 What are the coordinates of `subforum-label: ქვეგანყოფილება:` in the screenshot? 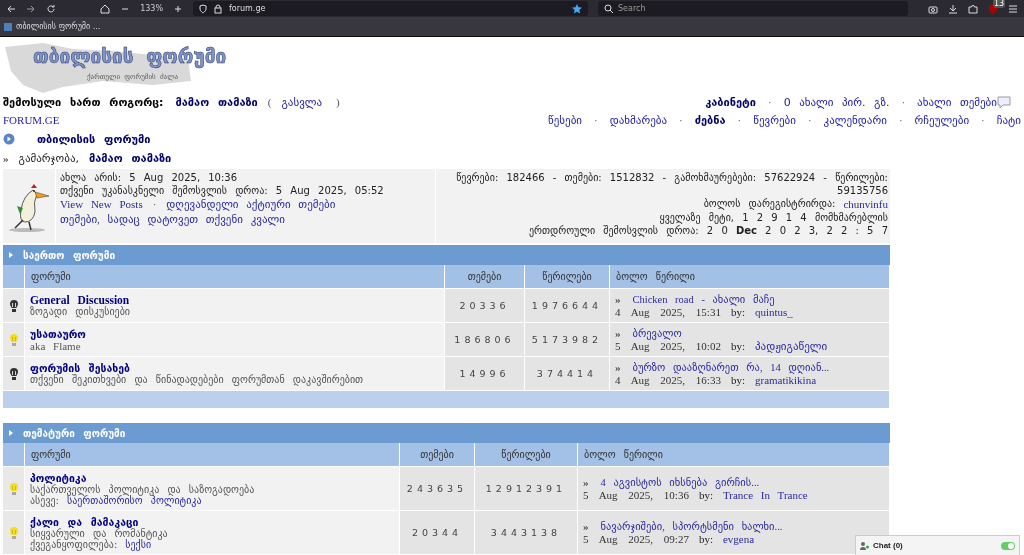 It's located at (74, 544).